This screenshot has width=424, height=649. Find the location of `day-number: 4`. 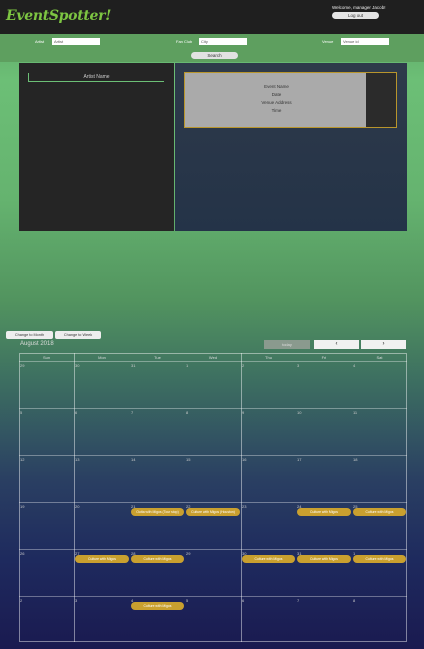

day-number: 4 is located at coordinates (354, 365).